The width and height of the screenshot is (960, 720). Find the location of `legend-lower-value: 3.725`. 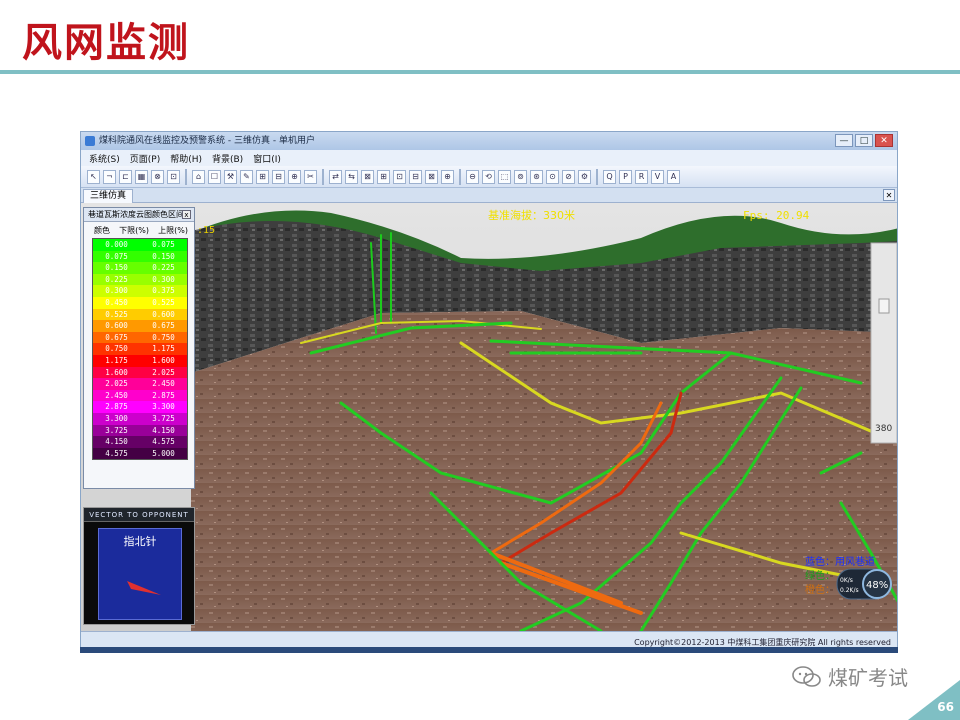

legend-lower-value: 3.725 is located at coordinates (116, 430).